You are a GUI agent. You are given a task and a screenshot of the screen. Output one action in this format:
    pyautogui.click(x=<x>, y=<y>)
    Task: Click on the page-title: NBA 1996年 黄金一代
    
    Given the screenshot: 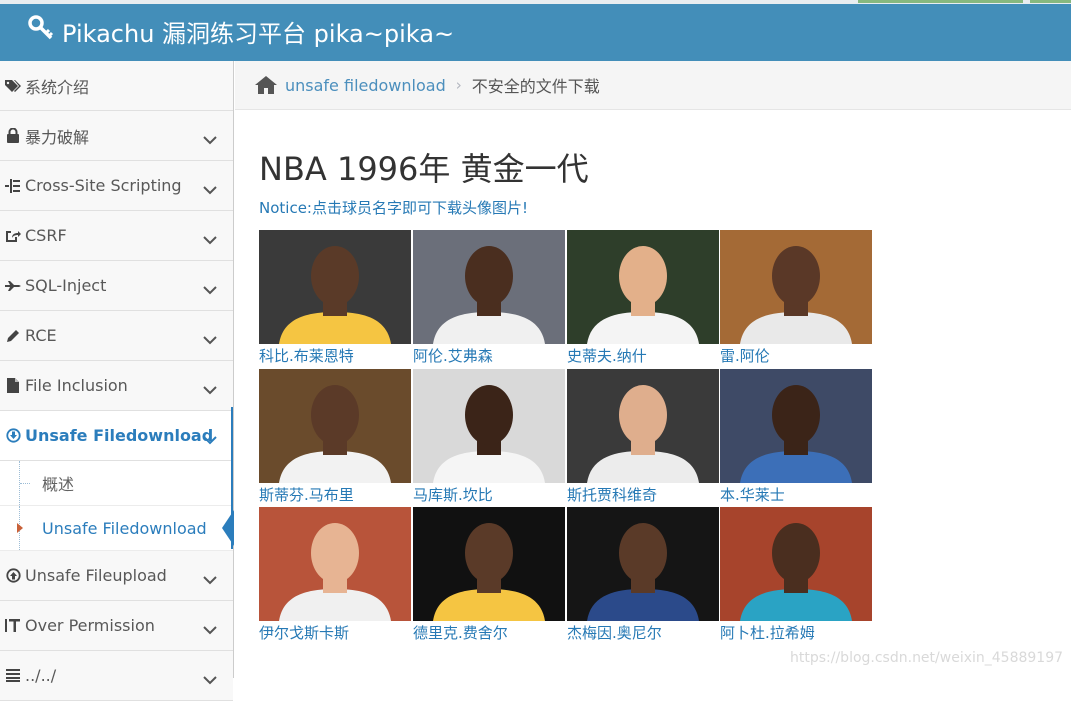 What is the action you would take?
    pyautogui.click(x=424, y=169)
    